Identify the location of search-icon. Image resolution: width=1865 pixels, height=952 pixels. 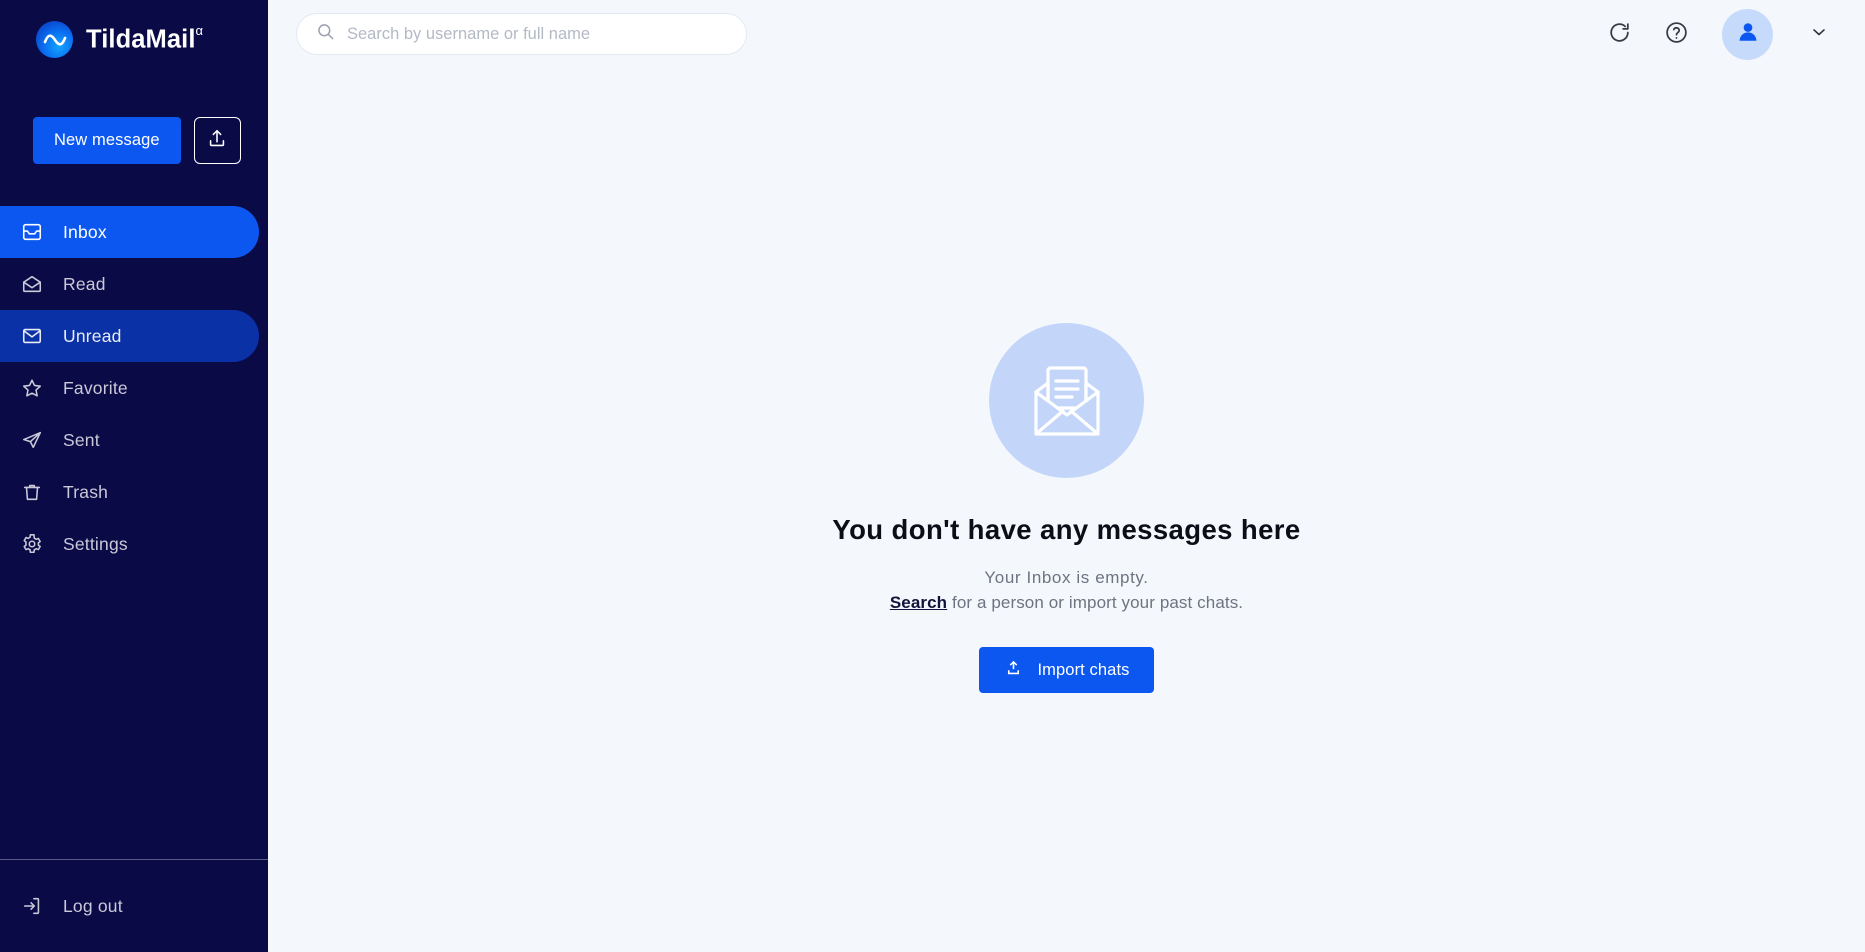
(325, 34).